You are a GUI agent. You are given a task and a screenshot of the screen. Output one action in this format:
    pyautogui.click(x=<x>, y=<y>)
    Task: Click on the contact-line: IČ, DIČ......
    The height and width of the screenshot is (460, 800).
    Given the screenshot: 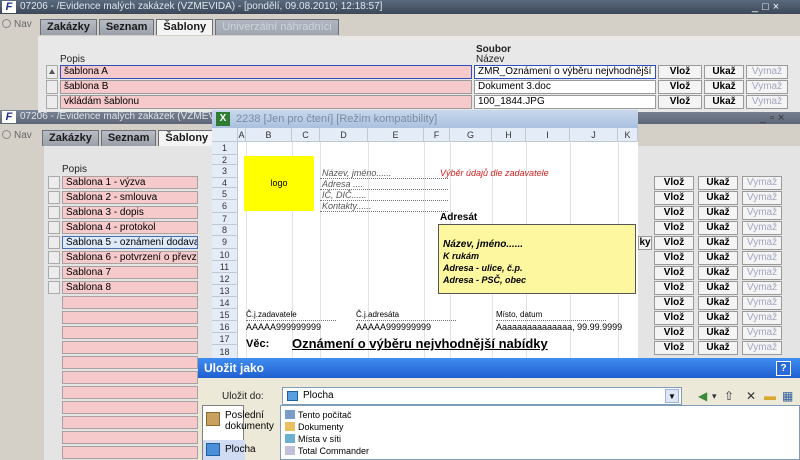 What is the action you would take?
    pyautogui.click(x=344, y=195)
    